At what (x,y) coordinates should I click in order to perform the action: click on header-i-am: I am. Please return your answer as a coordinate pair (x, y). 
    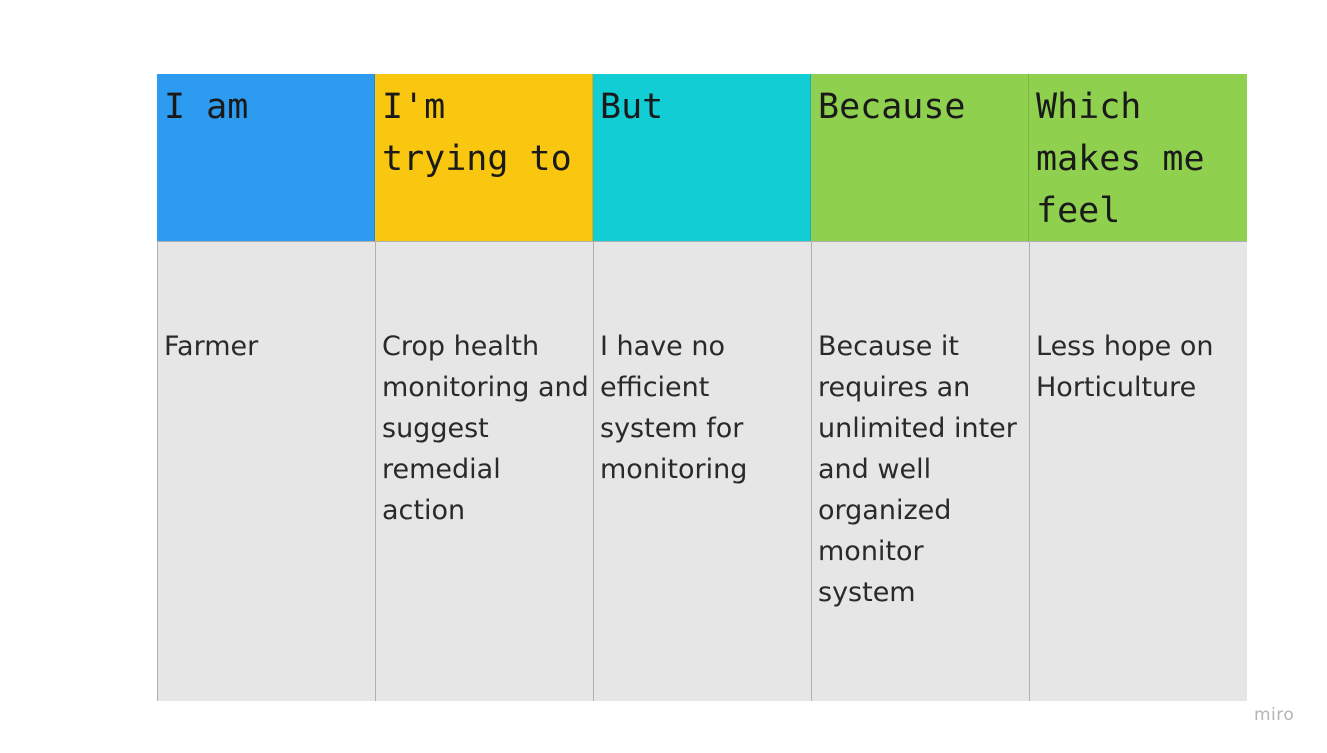
    Looking at the image, I should click on (266, 157).